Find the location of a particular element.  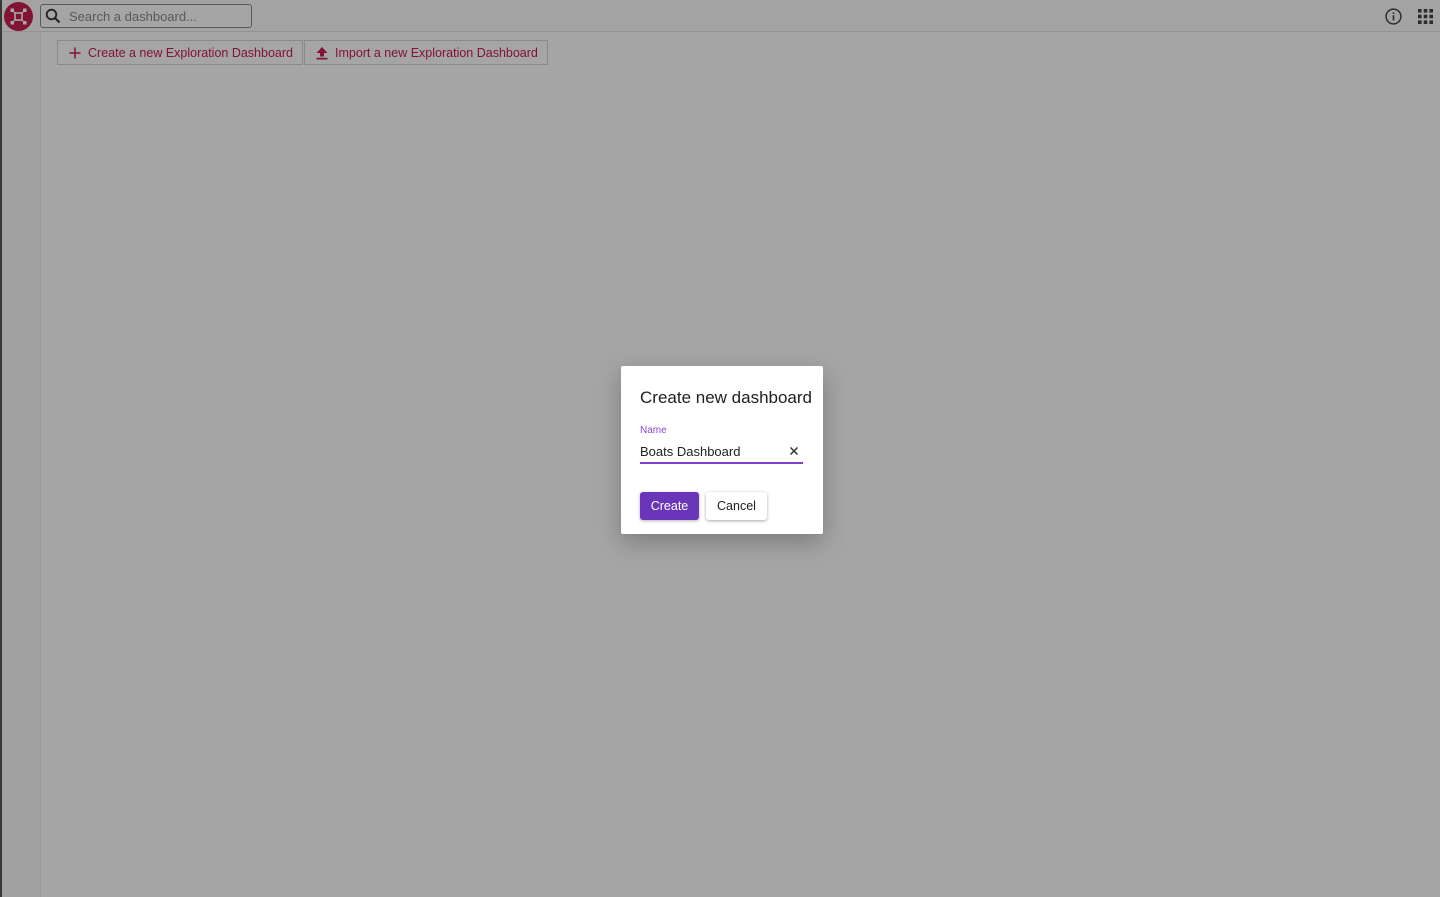

name-field is located at coordinates (721, 452).